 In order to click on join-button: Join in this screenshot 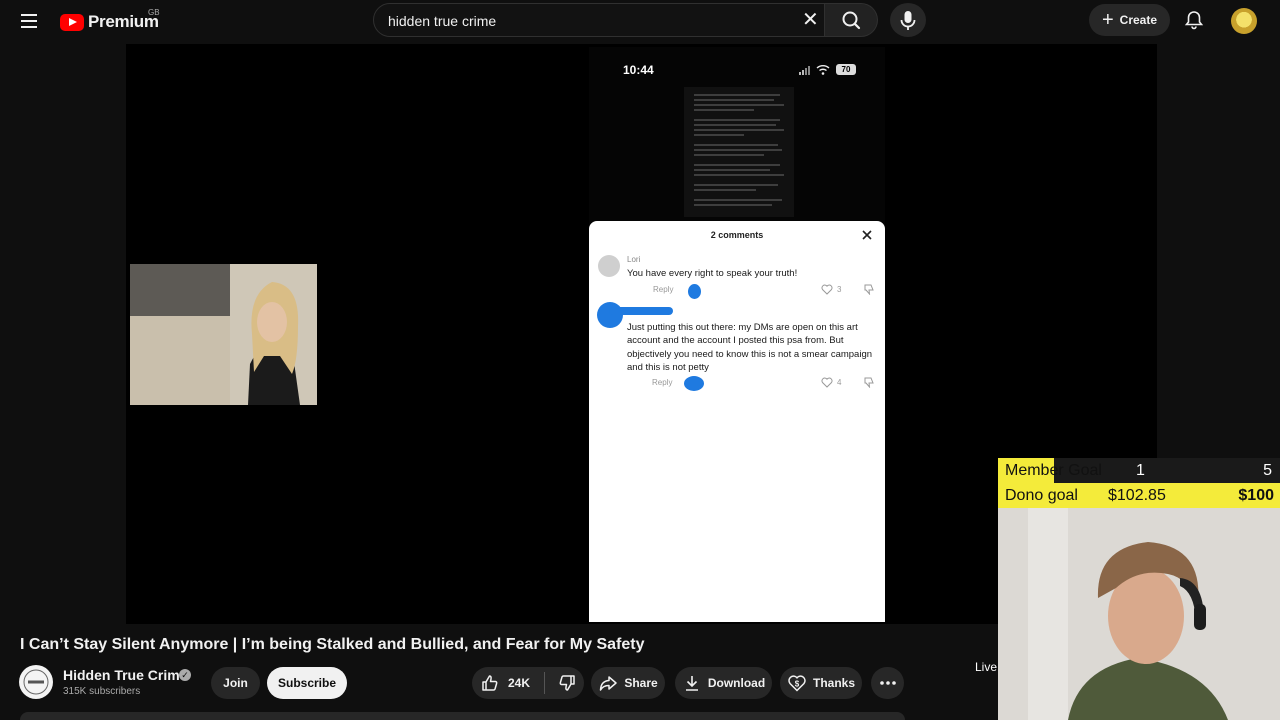, I will do `click(235, 683)`.